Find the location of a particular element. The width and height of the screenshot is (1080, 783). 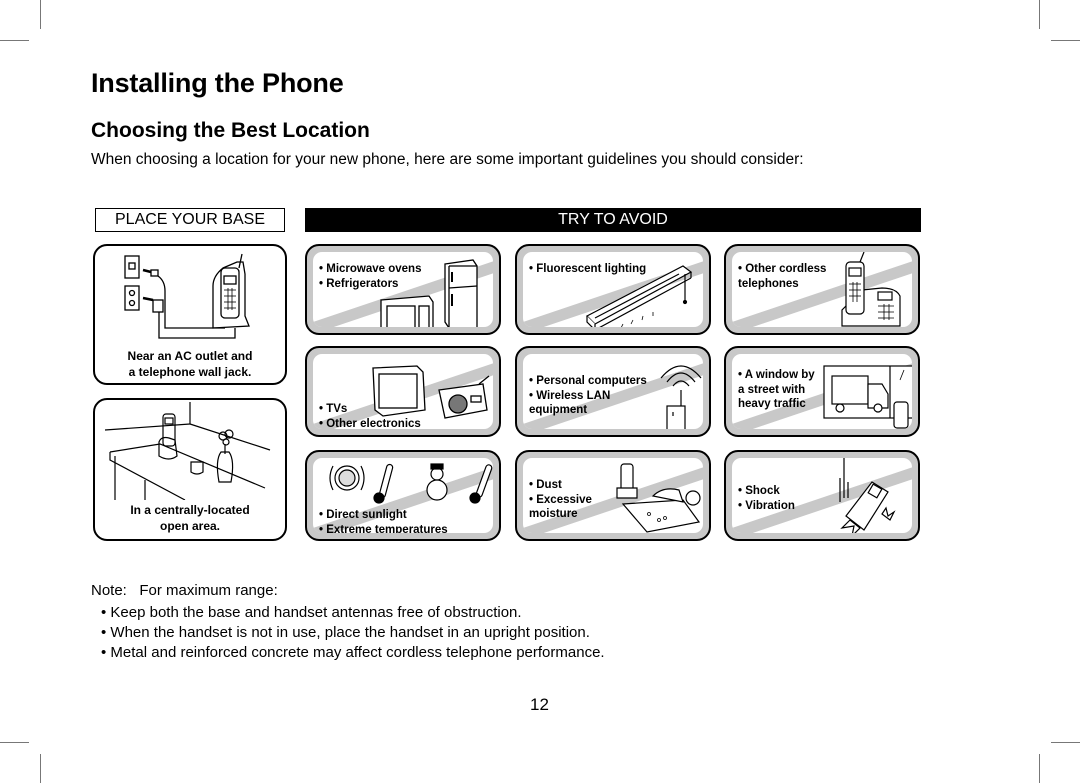

avoid-items: • Fluorescent lighting is located at coordinates (588, 269).